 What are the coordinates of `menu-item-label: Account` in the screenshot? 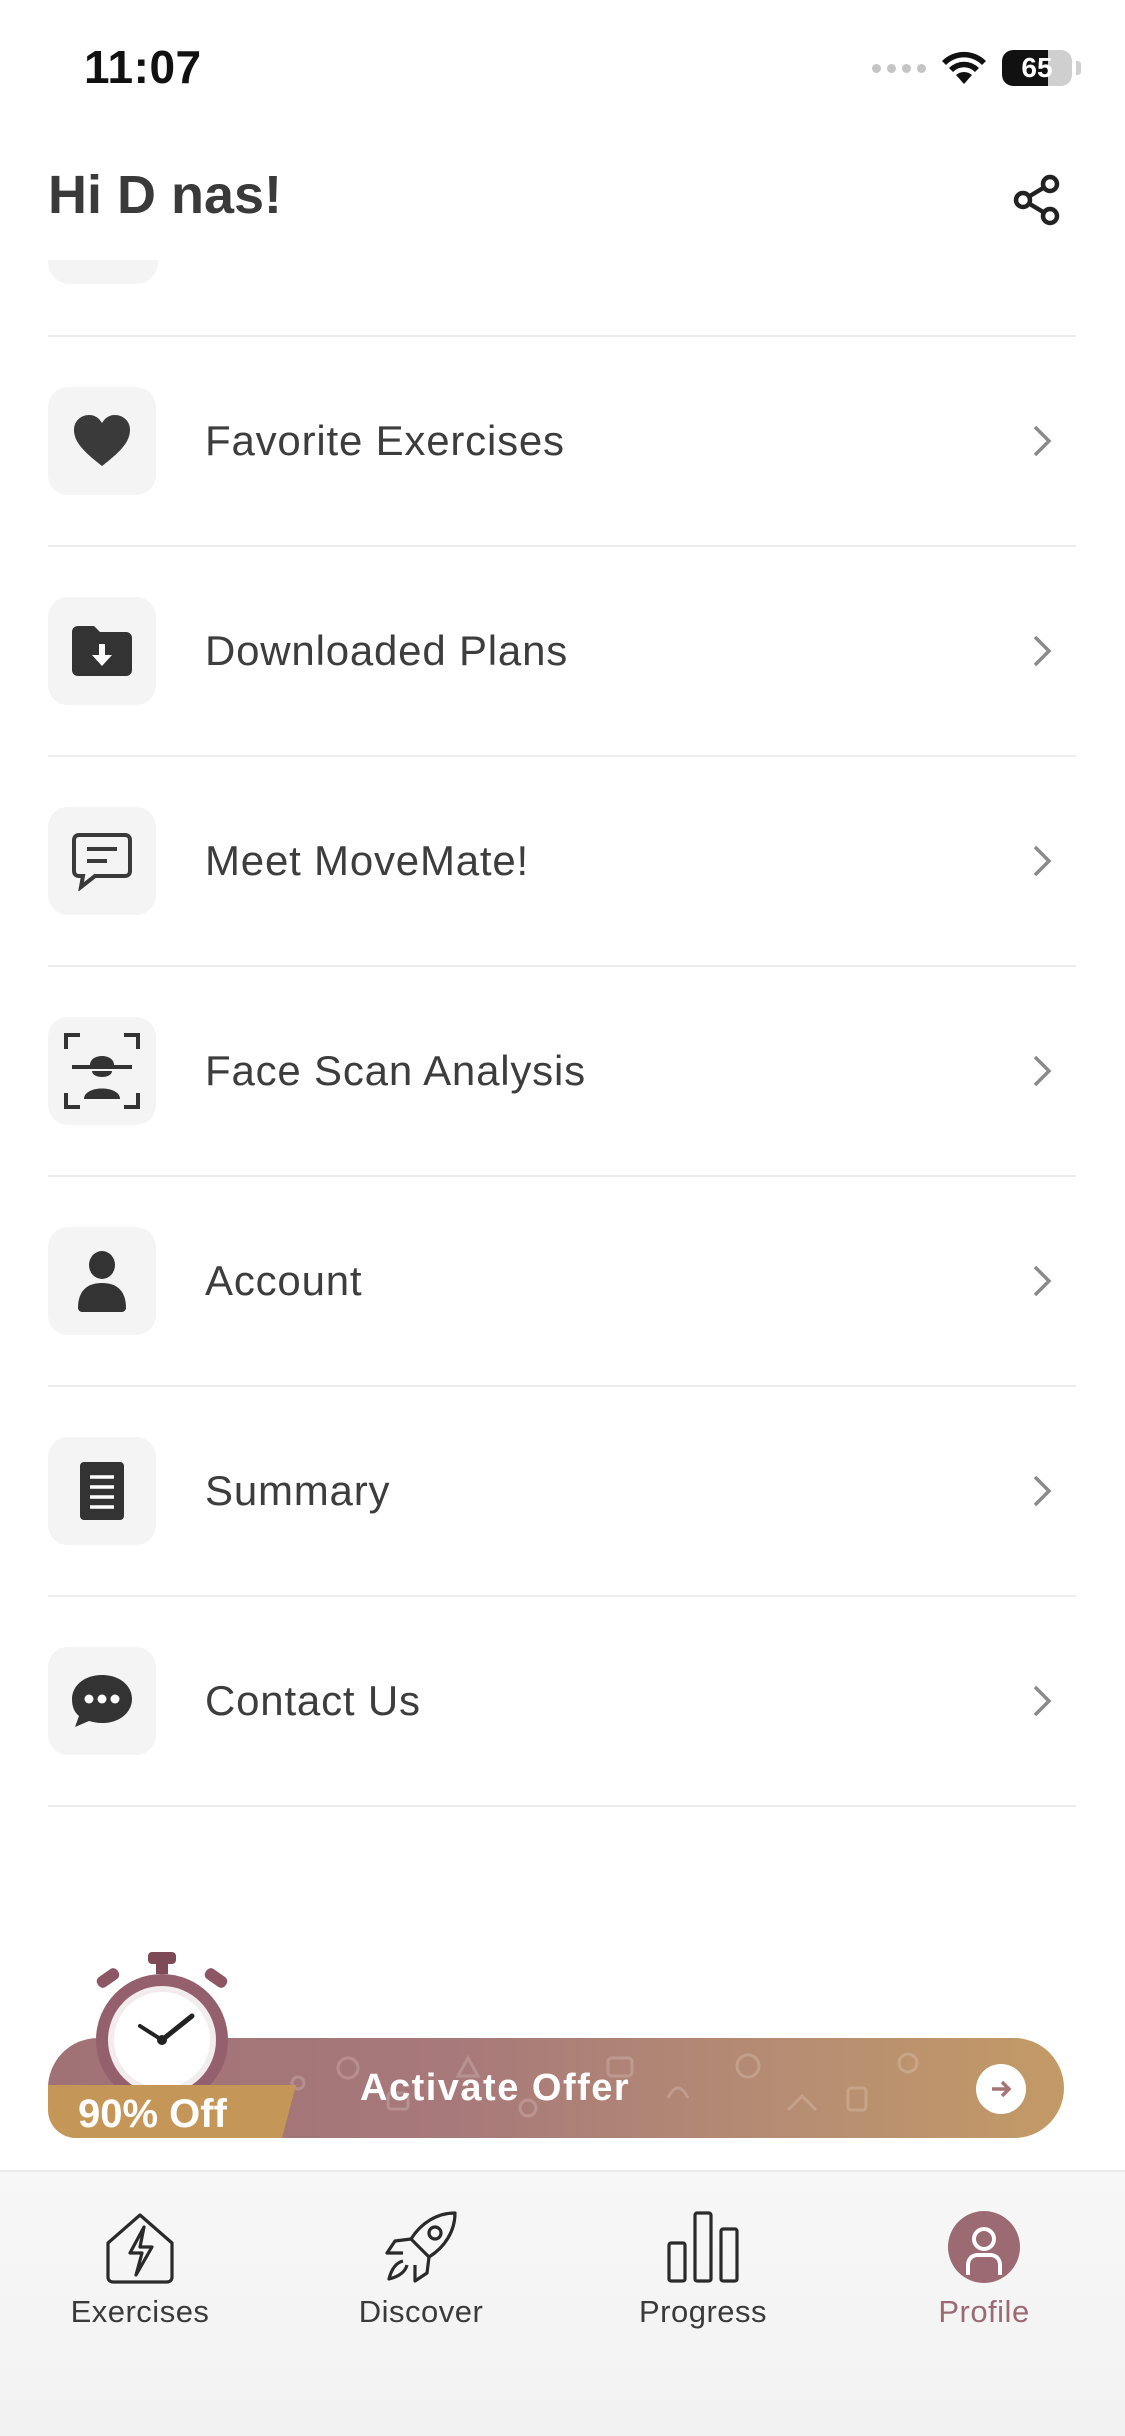 It's located at (284, 1280).